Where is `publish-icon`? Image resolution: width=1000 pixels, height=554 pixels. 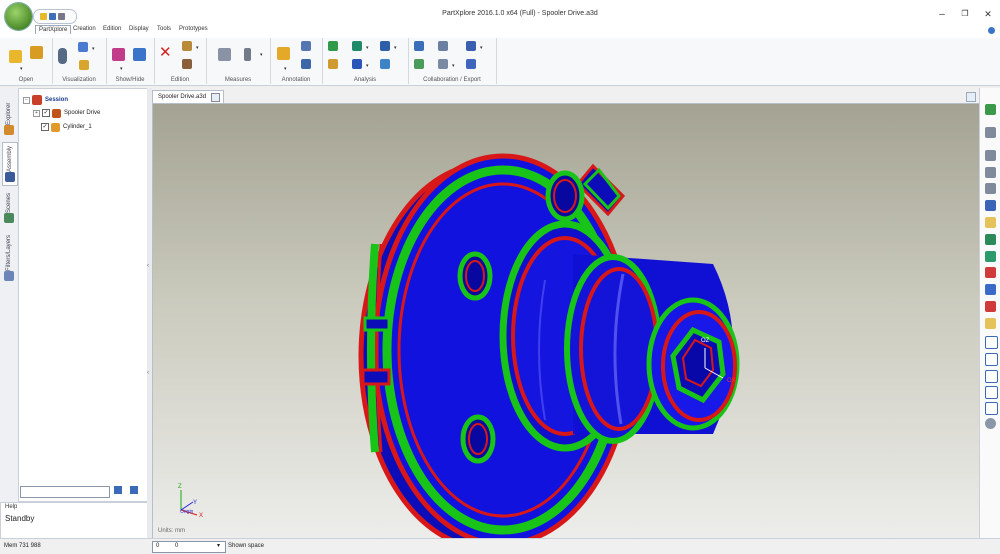 publish-icon is located at coordinates (471, 46).